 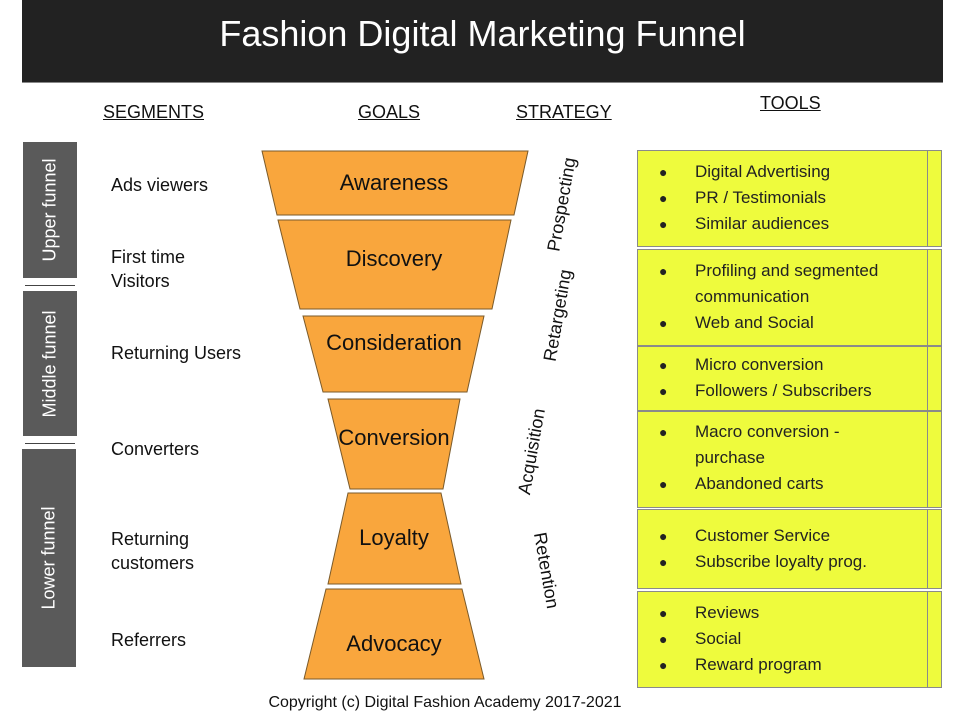 I want to click on tool-item-text: Profiling and segmented, so click(x=787, y=270).